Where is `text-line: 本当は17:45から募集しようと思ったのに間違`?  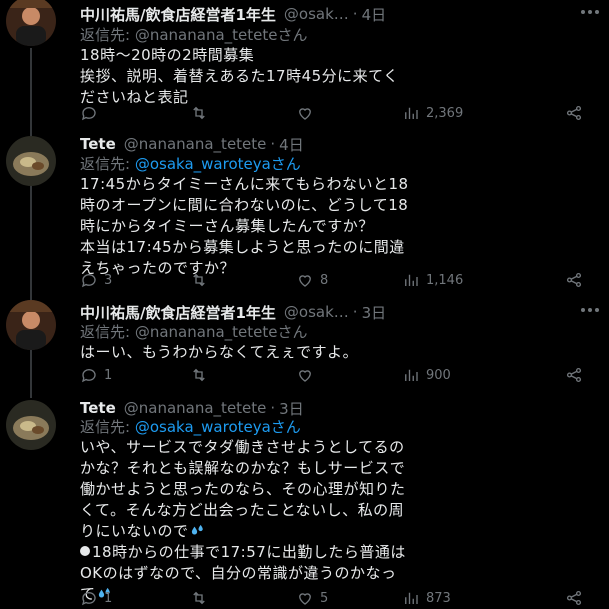 text-line: 本当は17:45から募集しようと思ったのに間違 is located at coordinates (242, 247).